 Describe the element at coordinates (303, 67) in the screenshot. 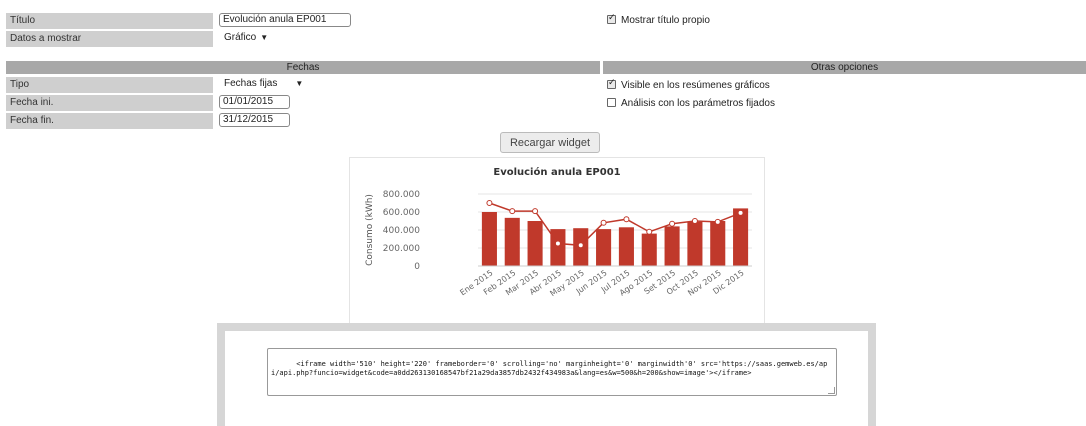

I see `fechas-header: Fechas` at that location.